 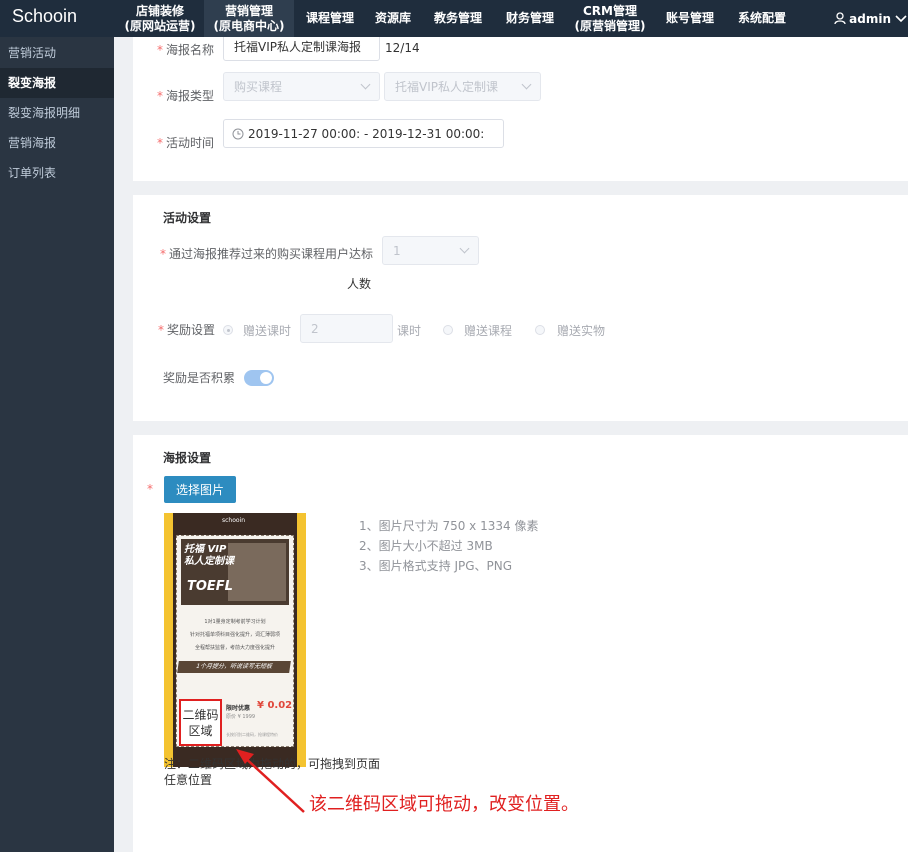 I want to click on nav-system: 系统配置, so click(x=762, y=18).